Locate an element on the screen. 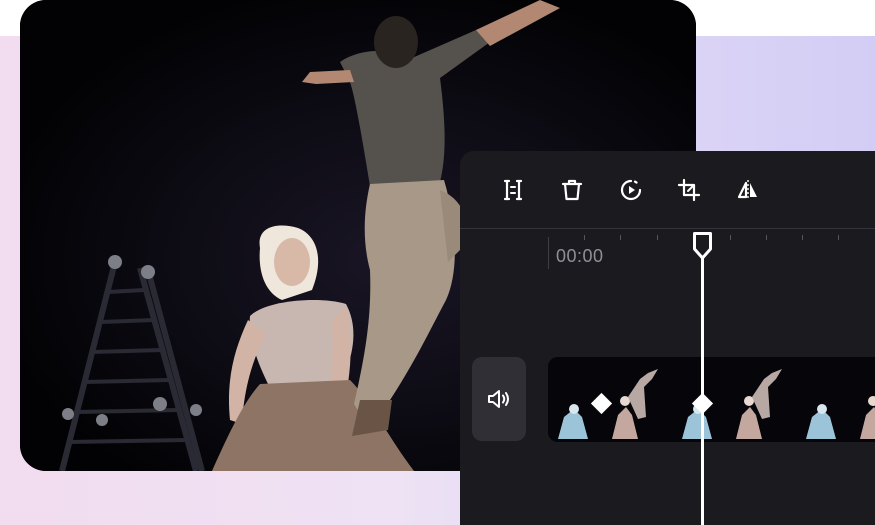 This screenshot has height=525, width=875. playhead-icon is located at coordinates (702, 246).